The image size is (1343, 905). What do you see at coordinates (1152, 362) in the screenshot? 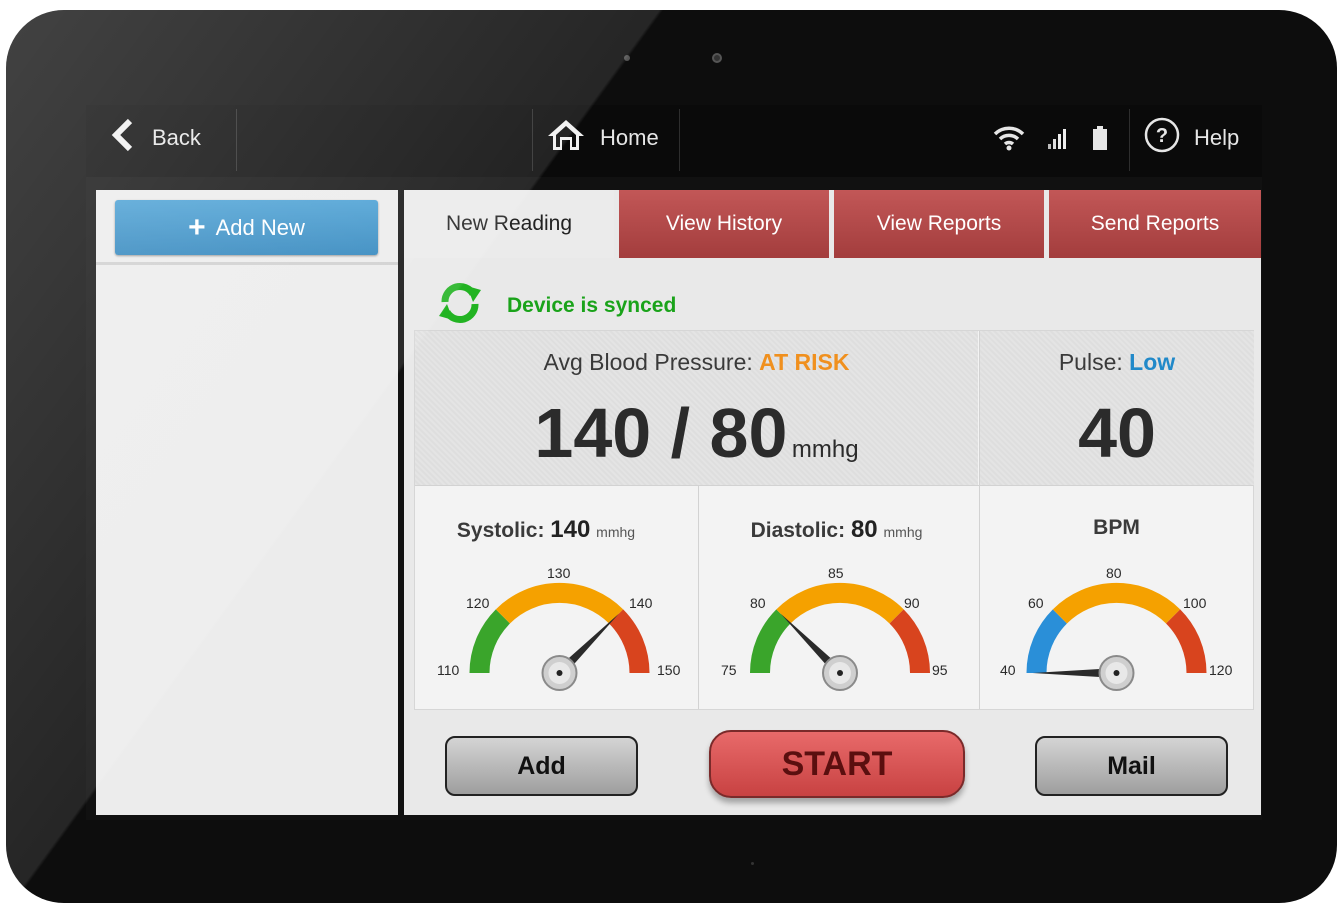
I see `pulse-status: Low` at bounding box center [1152, 362].